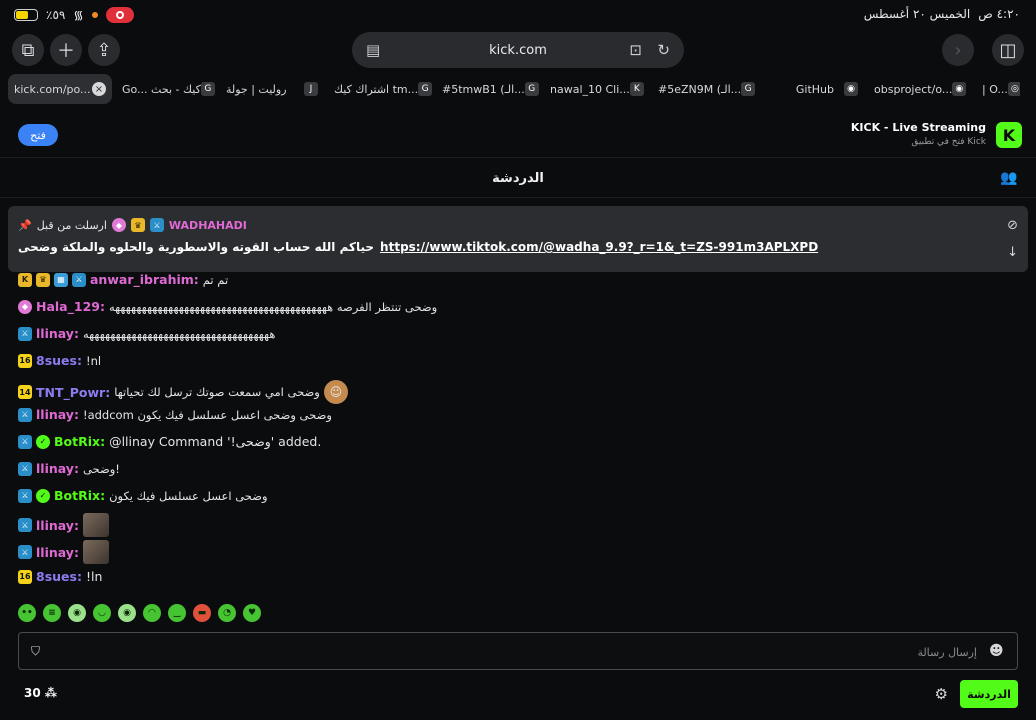 This screenshot has height=720, width=1036. What do you see at coordinates (104, 50) in the screenshot?
I see `share-icon: ⇪` at bounding box center [104, 50].